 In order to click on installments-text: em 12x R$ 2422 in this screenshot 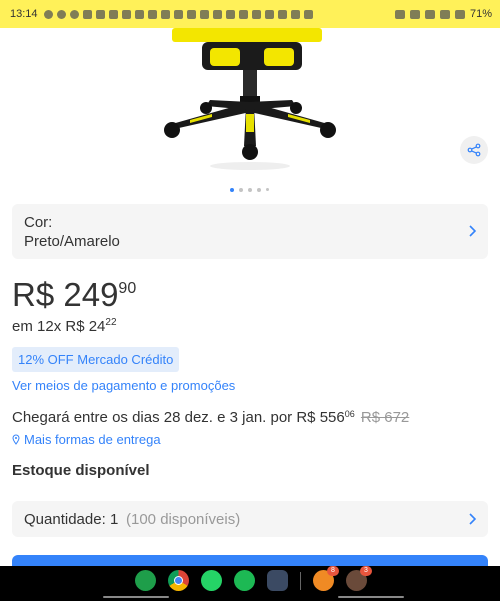, I will do `click(64, 326)`.